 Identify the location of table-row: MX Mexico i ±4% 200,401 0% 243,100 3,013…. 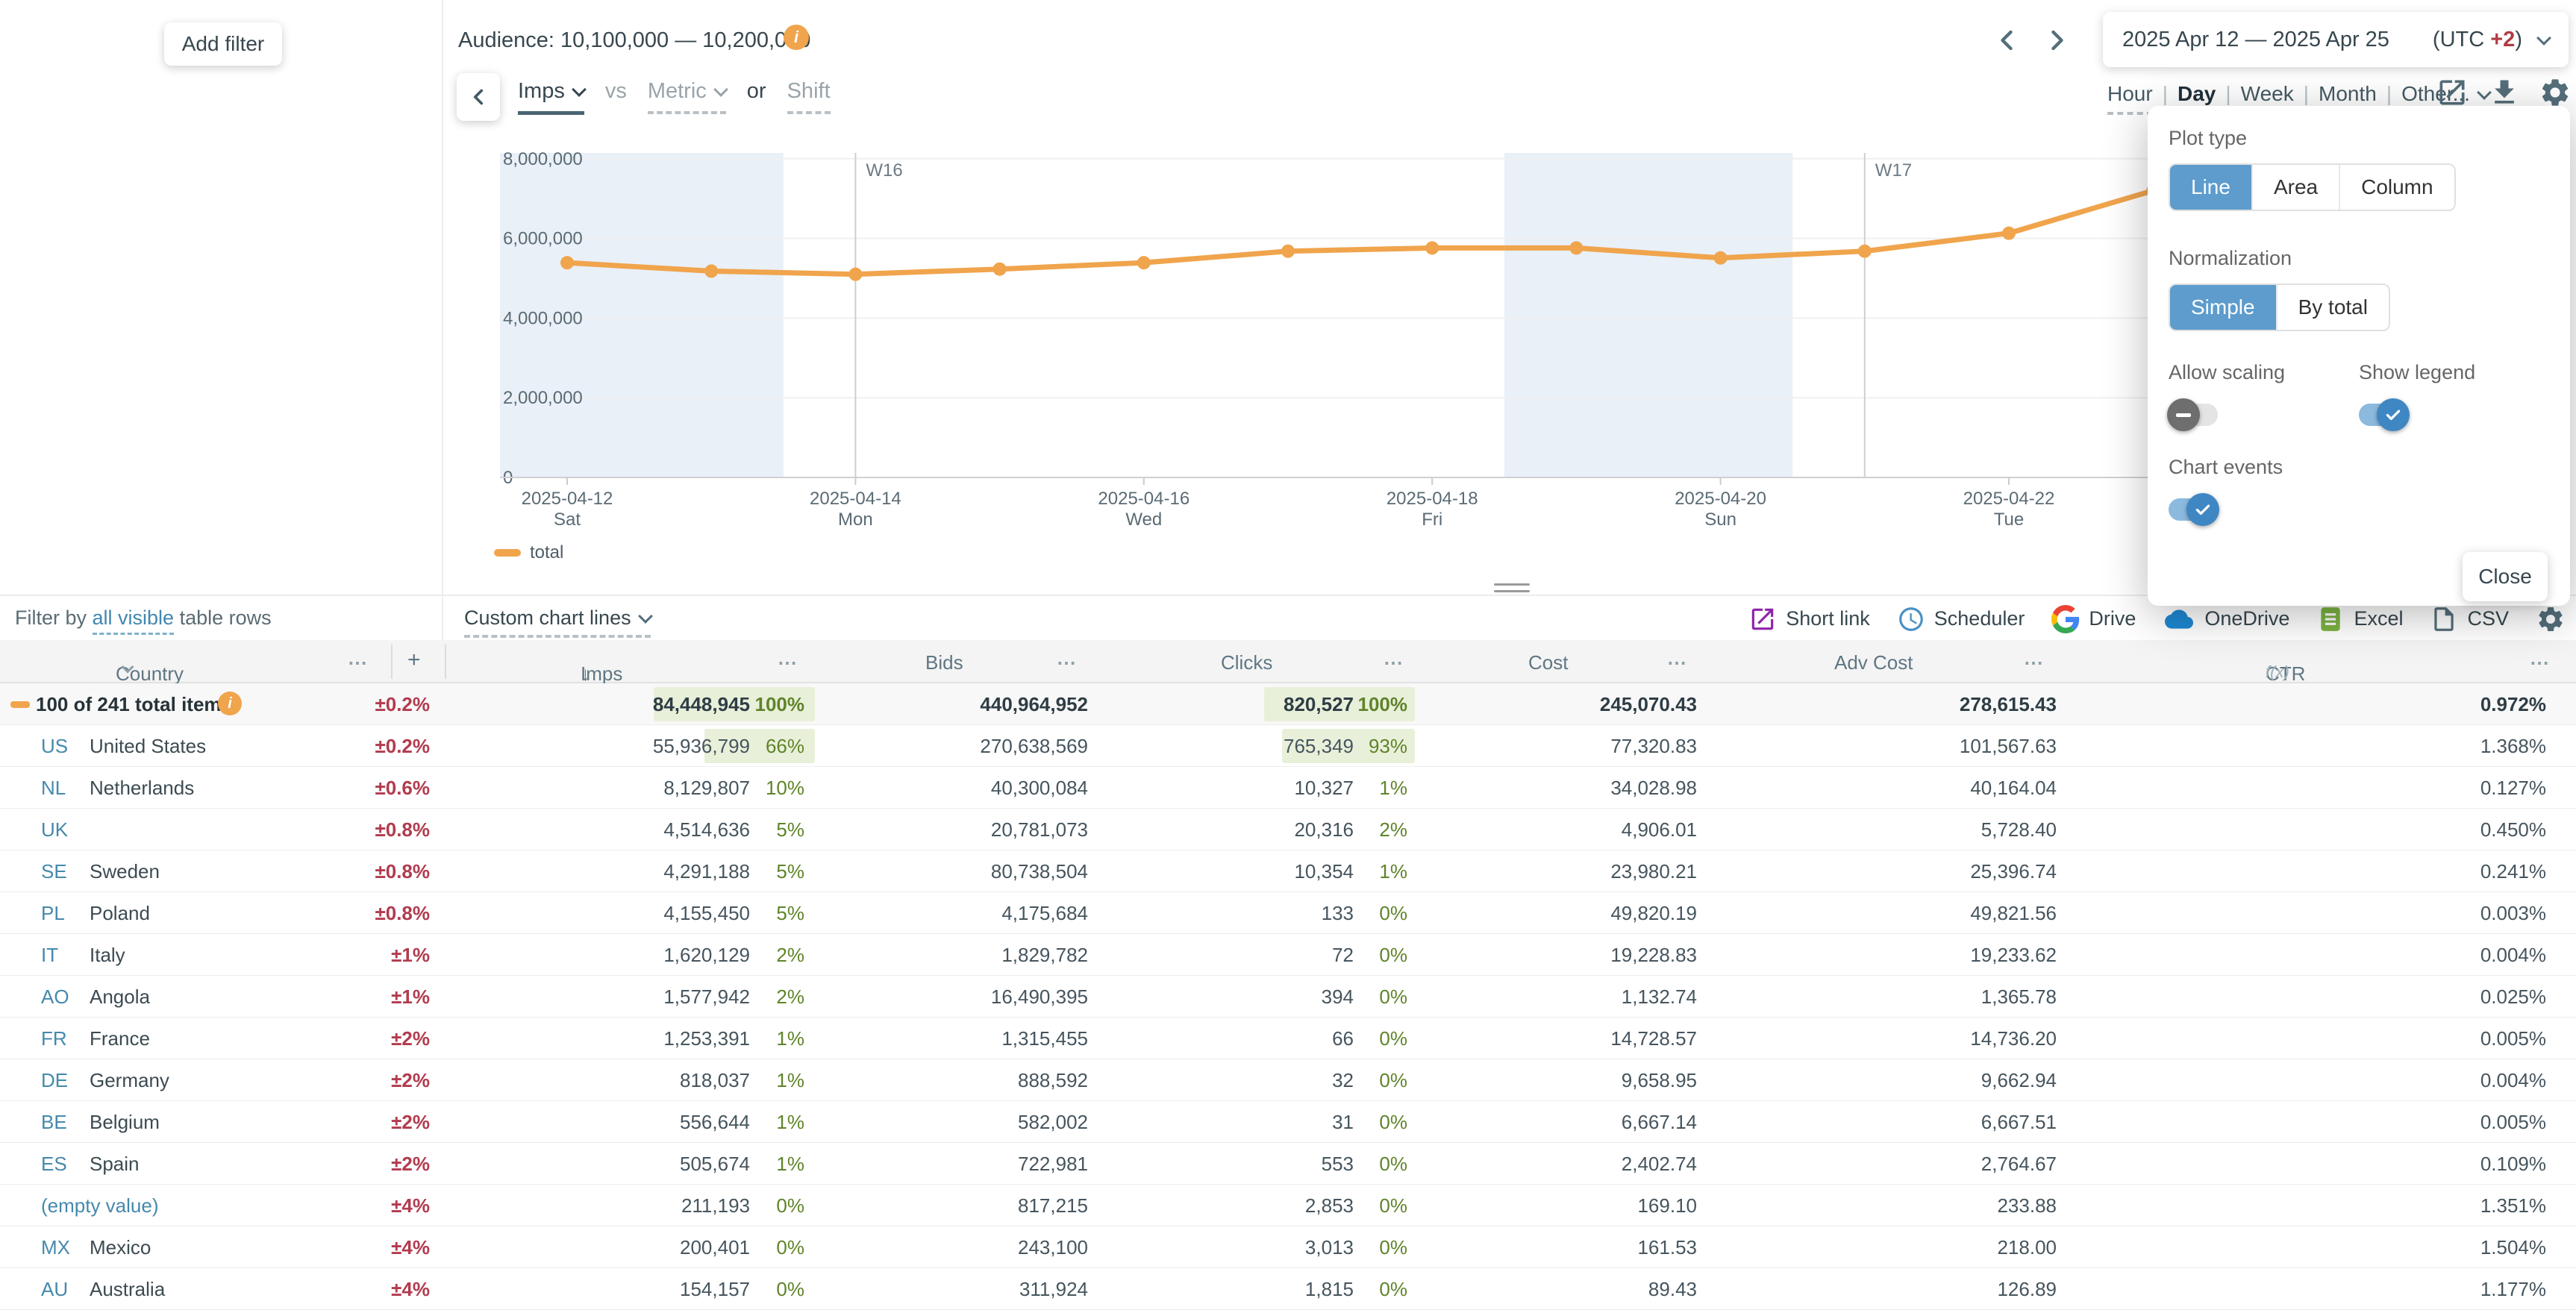
(1288, 1247).